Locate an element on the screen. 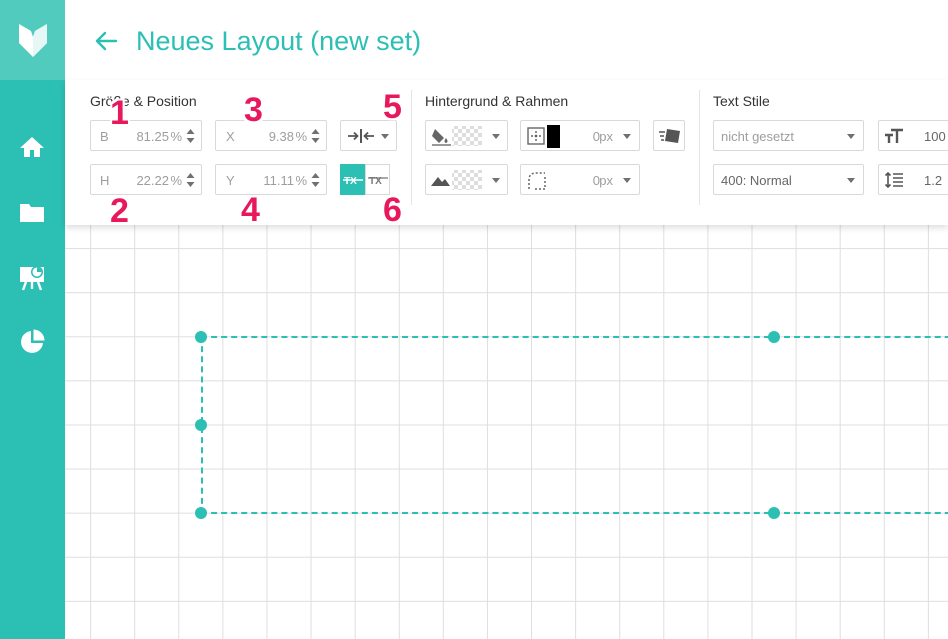  font-size-icon is located at coordinates (894, 135).